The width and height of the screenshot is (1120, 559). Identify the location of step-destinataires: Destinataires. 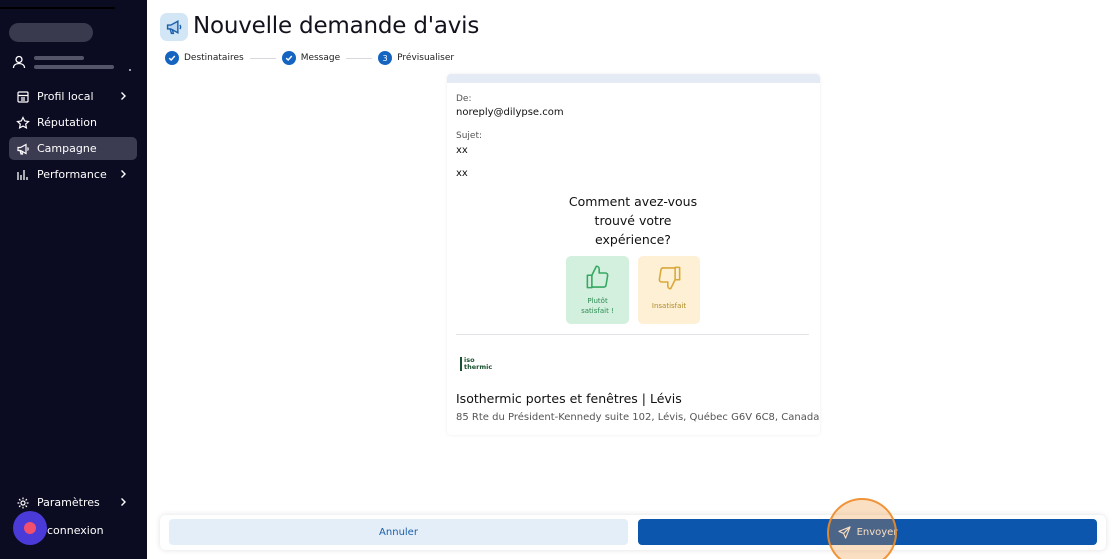
(214, 58).